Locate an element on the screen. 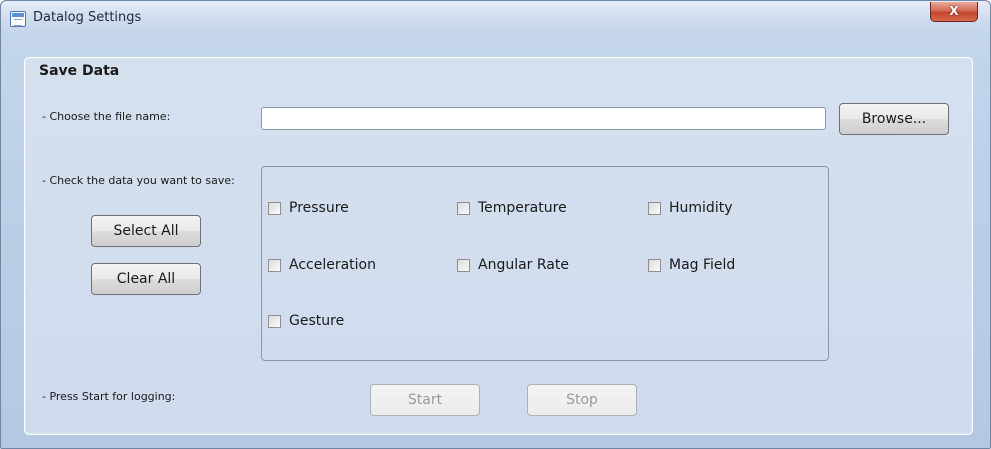 This screenshot has width=991, height=449. title-bar: Datalog Settings X is located at coordinates (495, 19).